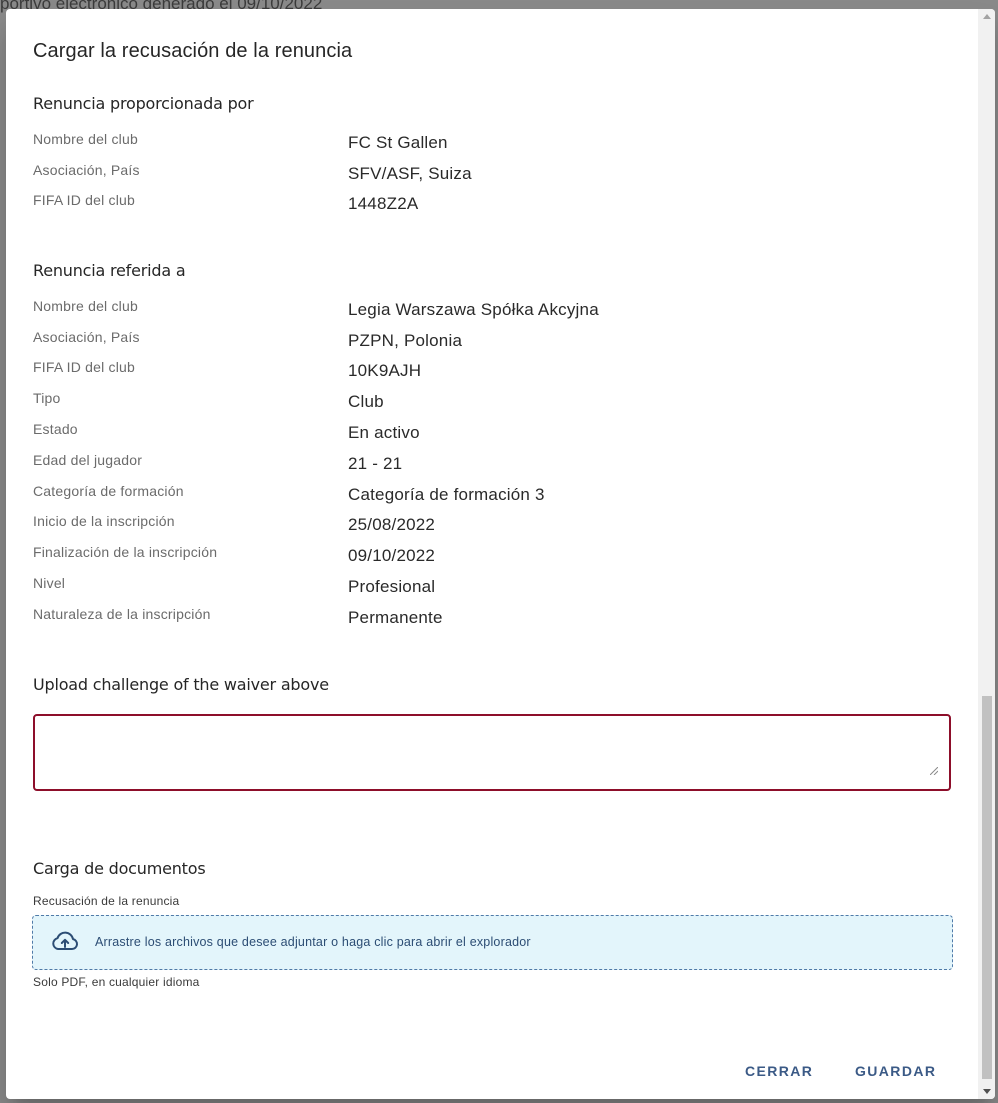  Describe the element at coordinates (366, 401) in the screenshot. I see `info-value: Club` at that location.